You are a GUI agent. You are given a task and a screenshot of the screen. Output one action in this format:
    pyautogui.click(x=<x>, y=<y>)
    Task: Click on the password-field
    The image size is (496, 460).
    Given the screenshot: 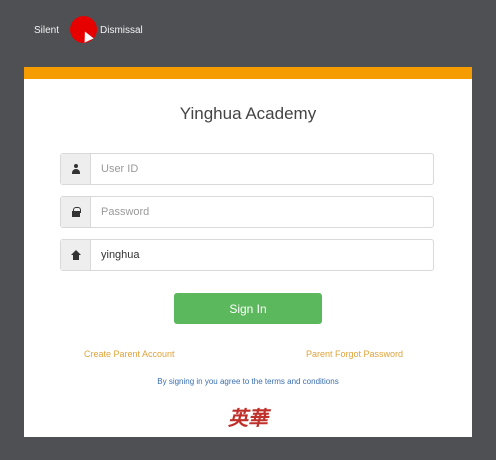 What is the action you would take?
    pyautogui.click(x=247, y=212)
    